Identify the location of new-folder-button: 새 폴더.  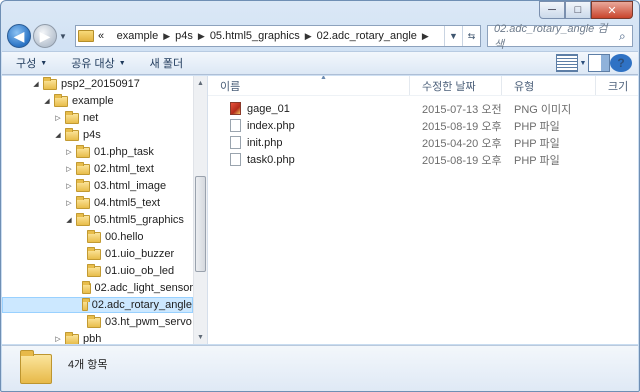
(166, 63).